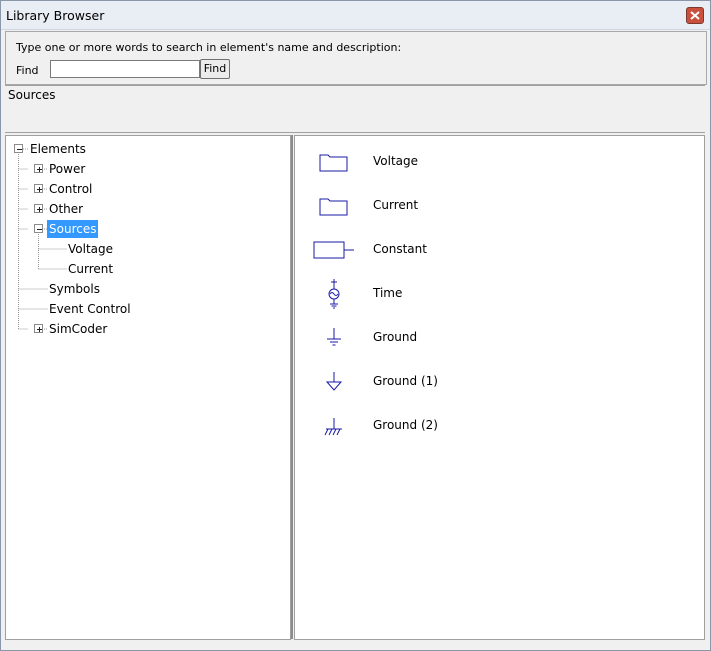 This screenshot has height=651, width=711. Describe the element at coordinates (66, 209) in the screenshot. I see `tree-node-other: Other` at that location.